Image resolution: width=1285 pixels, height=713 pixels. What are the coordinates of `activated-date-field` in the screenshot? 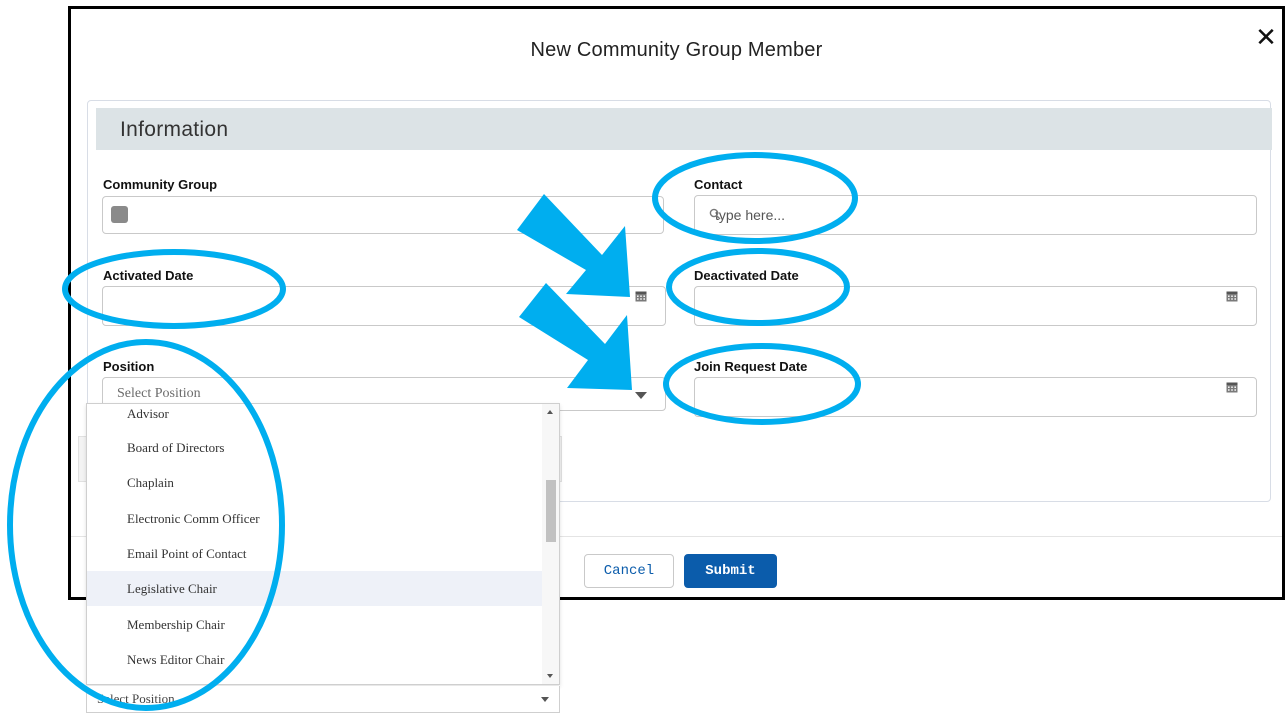 It's located at (384, 306).